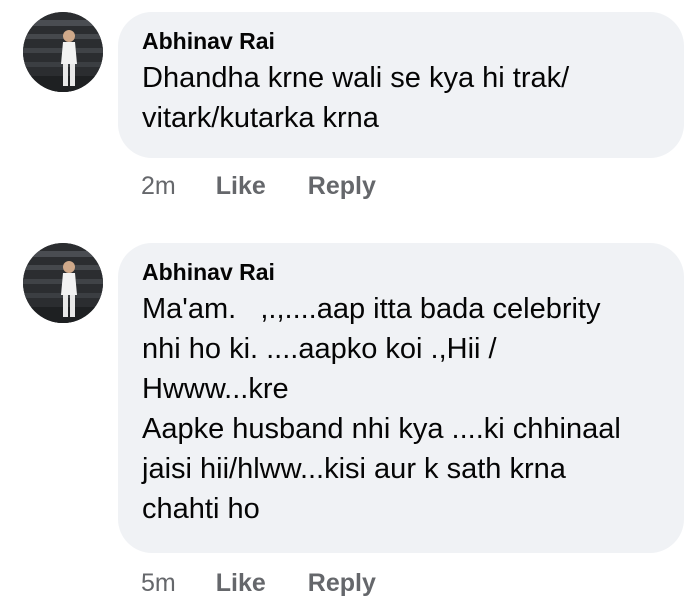  What do you see at coordinates (158, 186) in the screenshot?
I see `comment-timestamp: 2m` at bounding box center [158, 186].